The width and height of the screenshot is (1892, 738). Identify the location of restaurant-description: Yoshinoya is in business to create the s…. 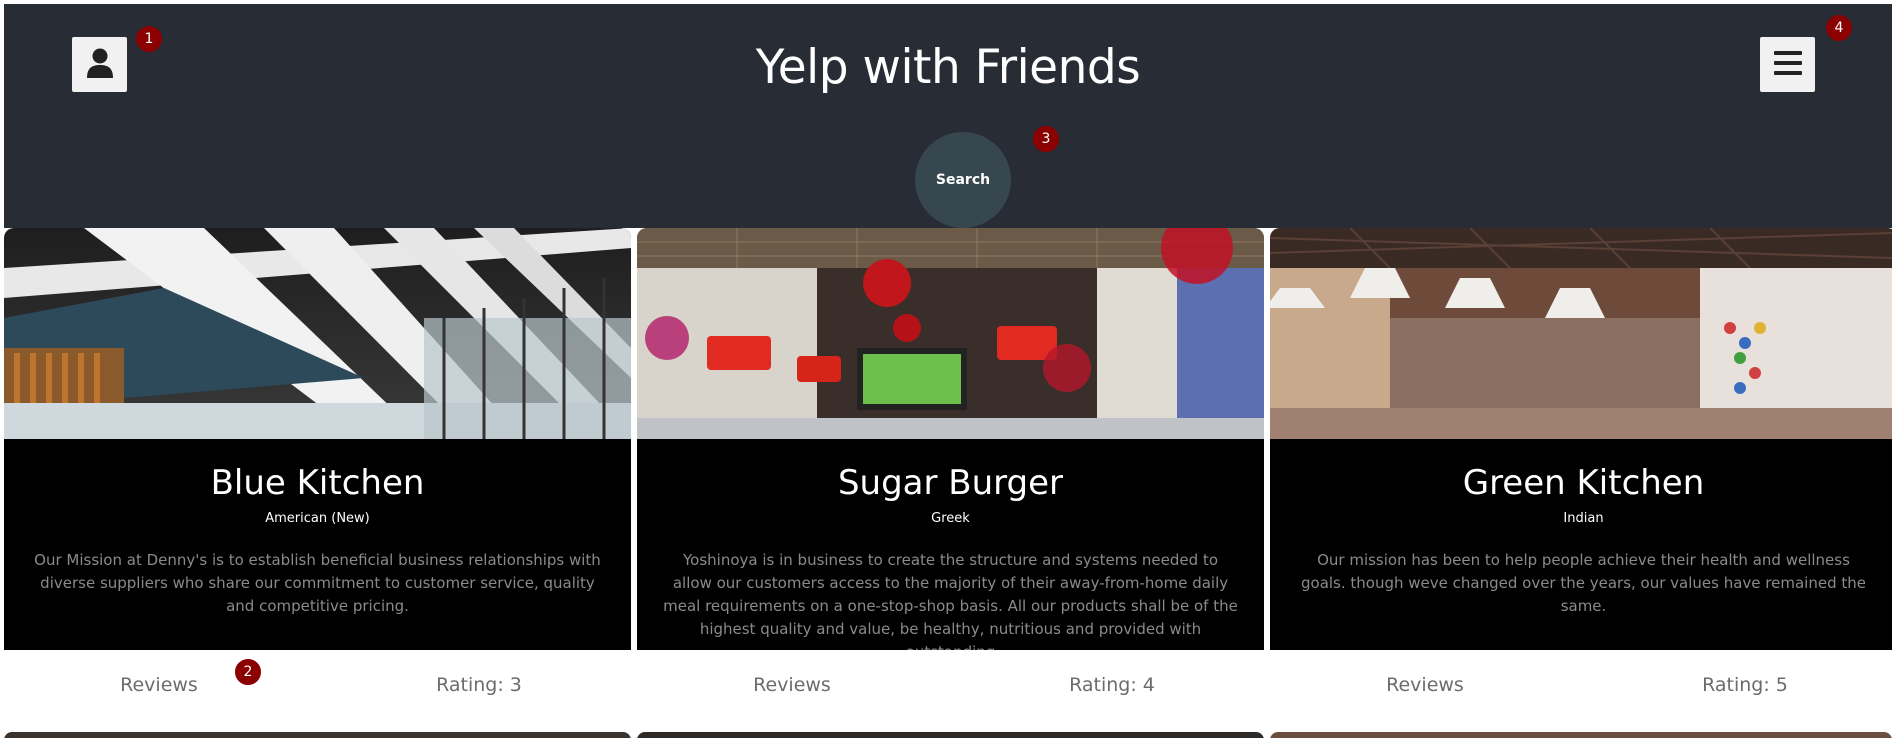
(950, 600).